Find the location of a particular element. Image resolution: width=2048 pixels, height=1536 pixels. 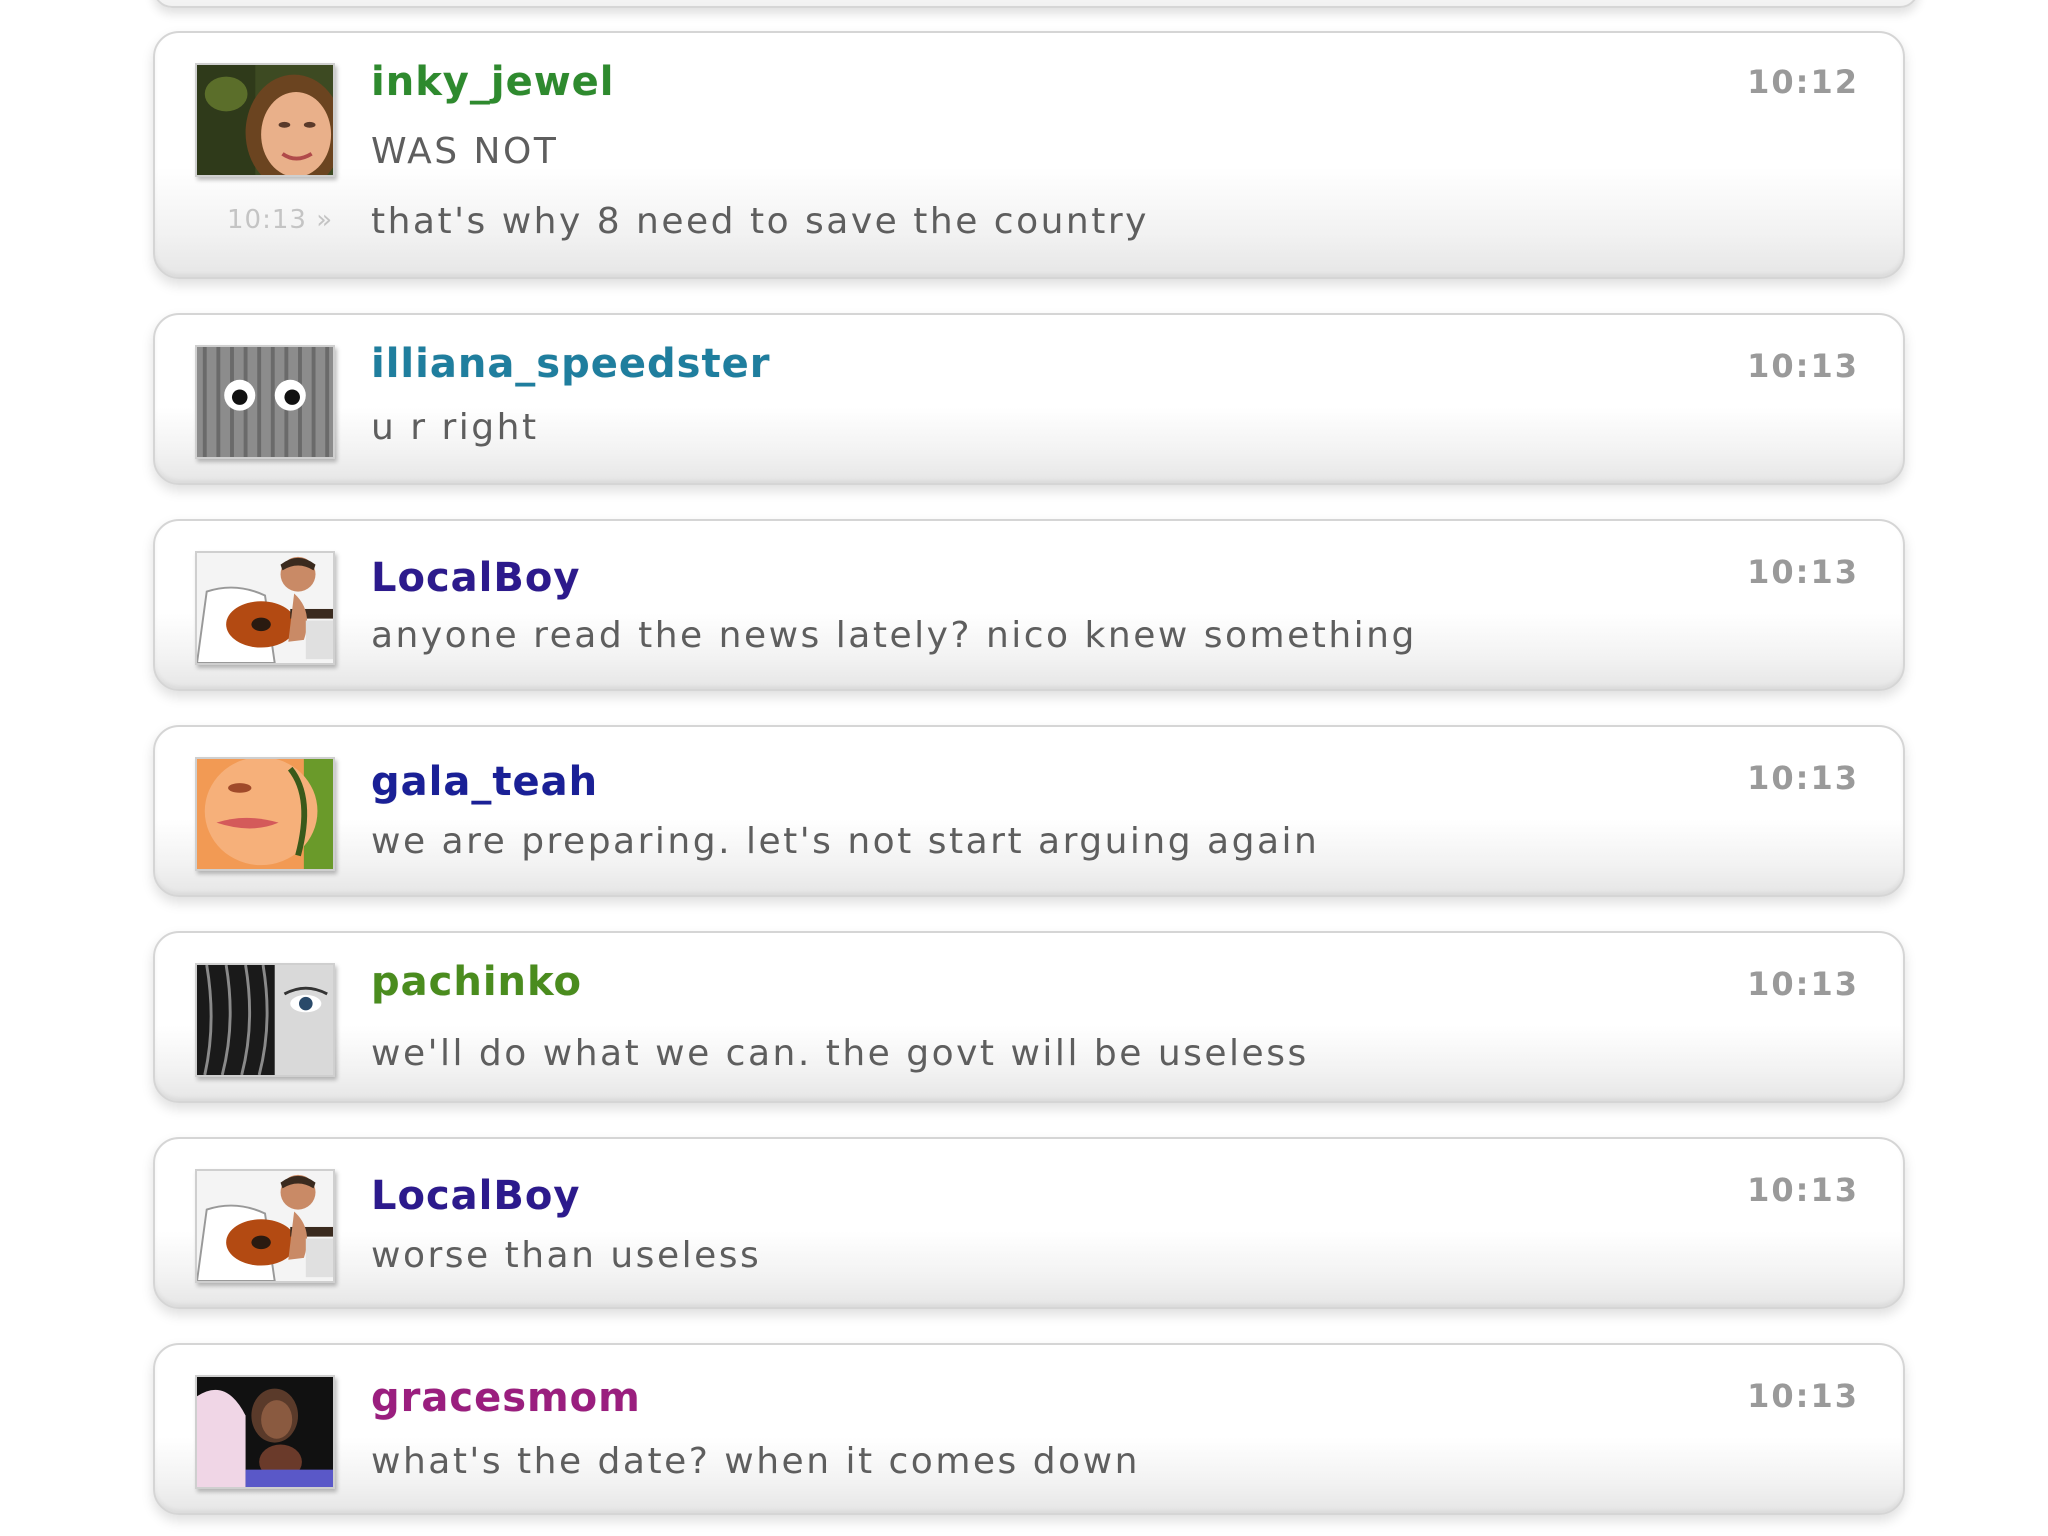

message-bubble: LocalBoy 10:13 worse than useless is located at coordinates (1029, 1223).